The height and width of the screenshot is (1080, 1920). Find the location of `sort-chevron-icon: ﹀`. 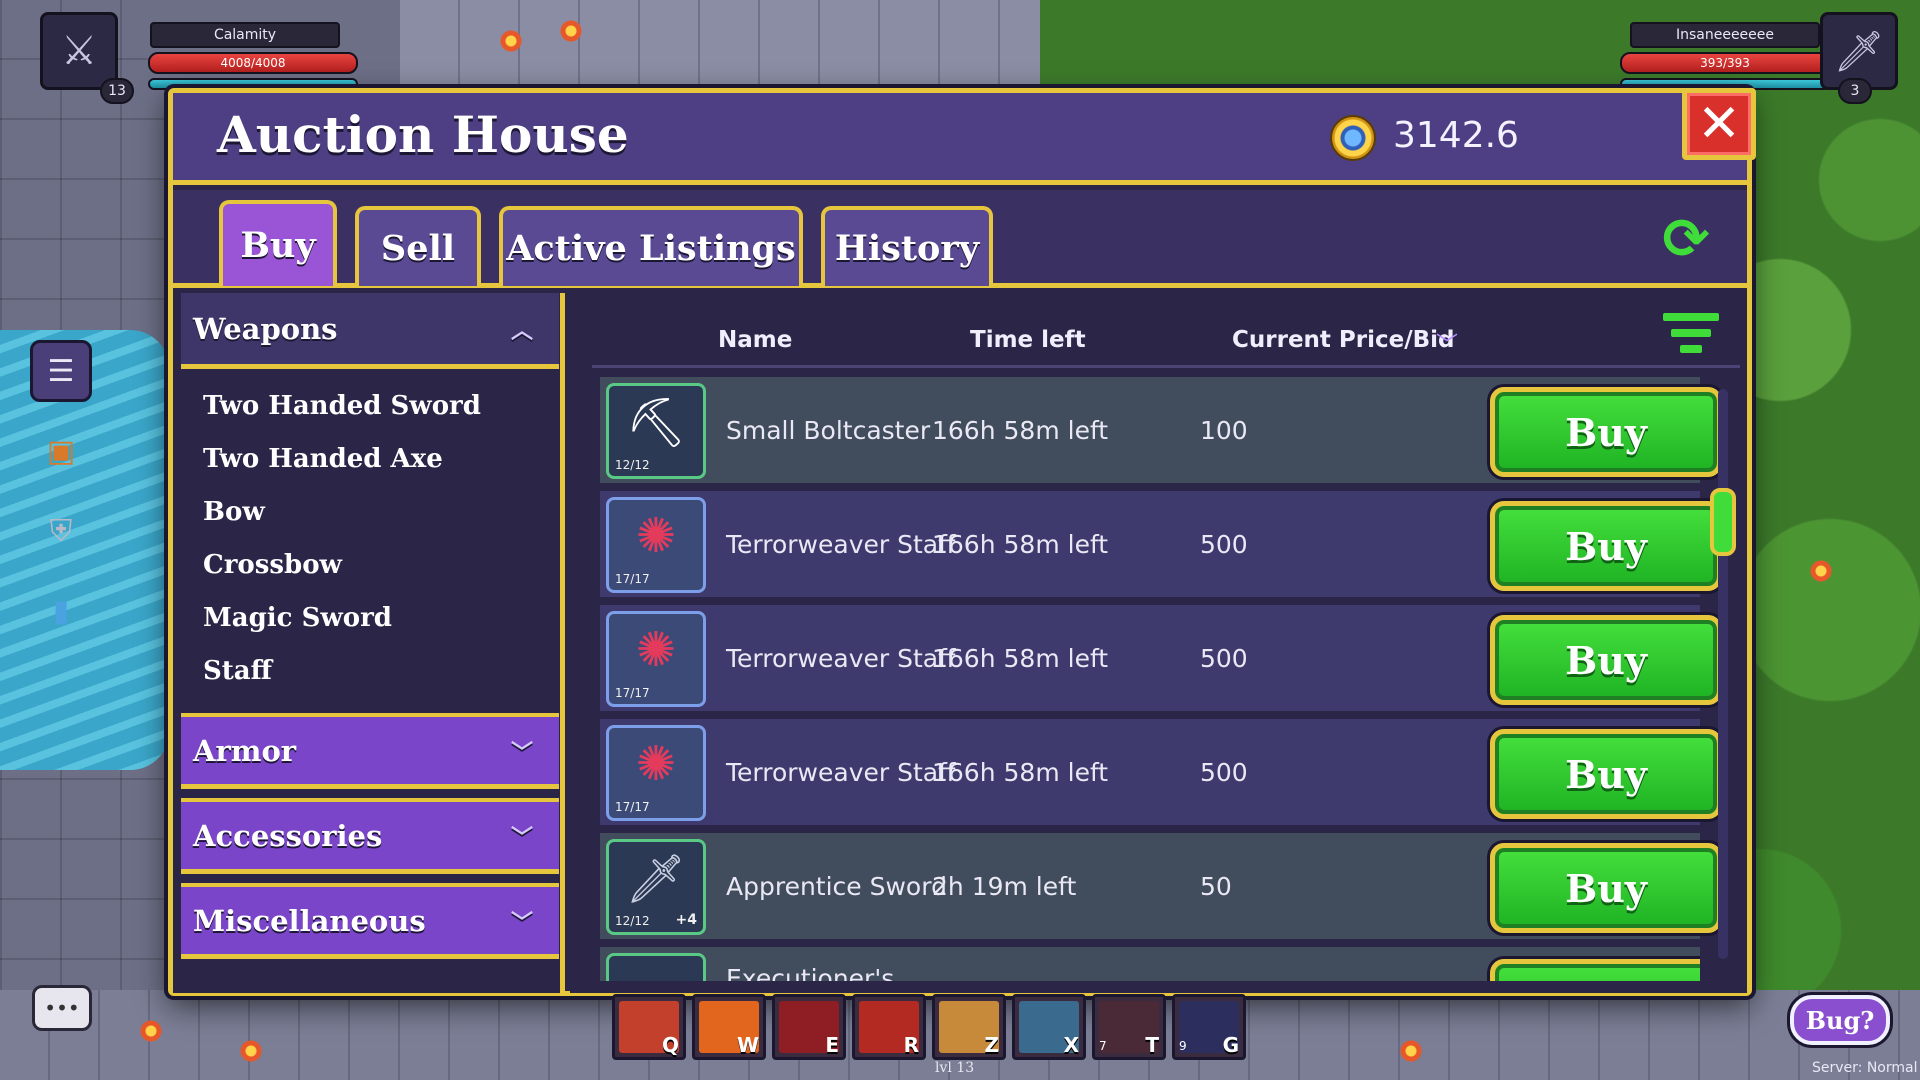

sort-chevron-icon: ﹀ is located at coordinates (1447, 343).